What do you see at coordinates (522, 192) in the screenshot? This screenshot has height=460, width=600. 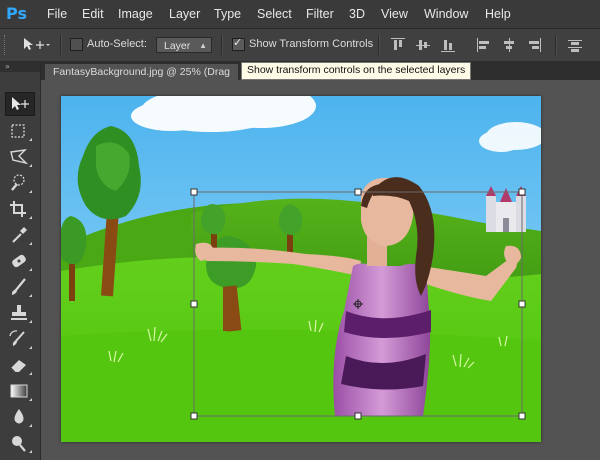 I see `handle-top-right` at bounding box center [522, 192].